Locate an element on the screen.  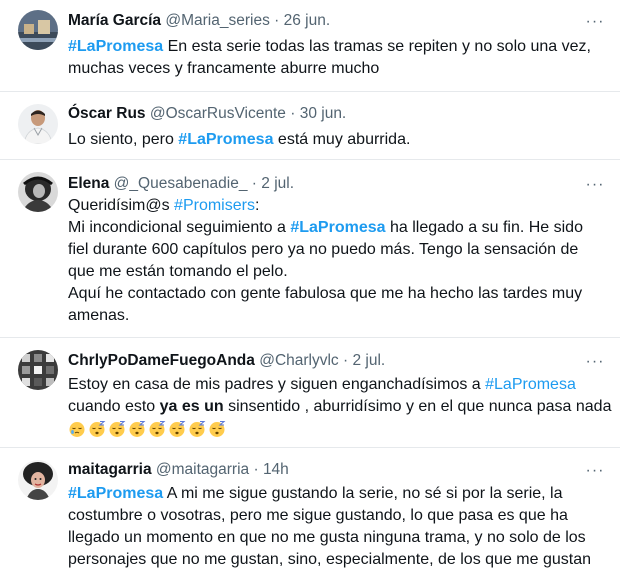
author-handle: @Maria_series is located at coordinates (217, 20).